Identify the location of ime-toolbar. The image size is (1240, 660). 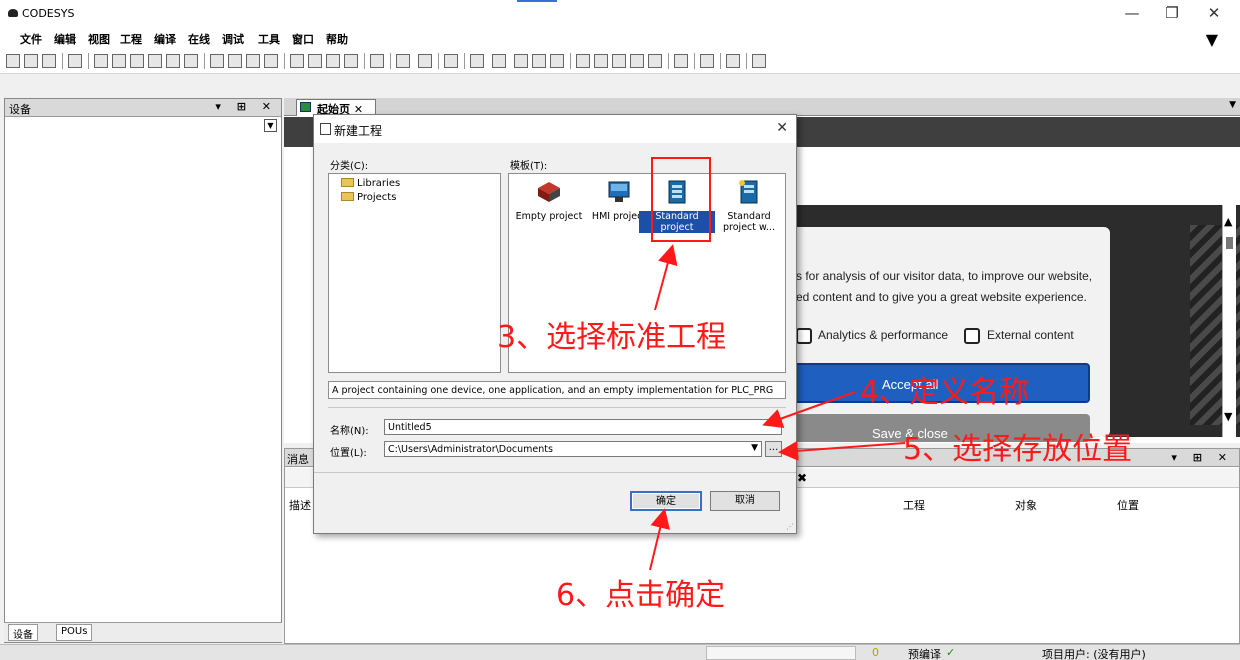
(781, 653).